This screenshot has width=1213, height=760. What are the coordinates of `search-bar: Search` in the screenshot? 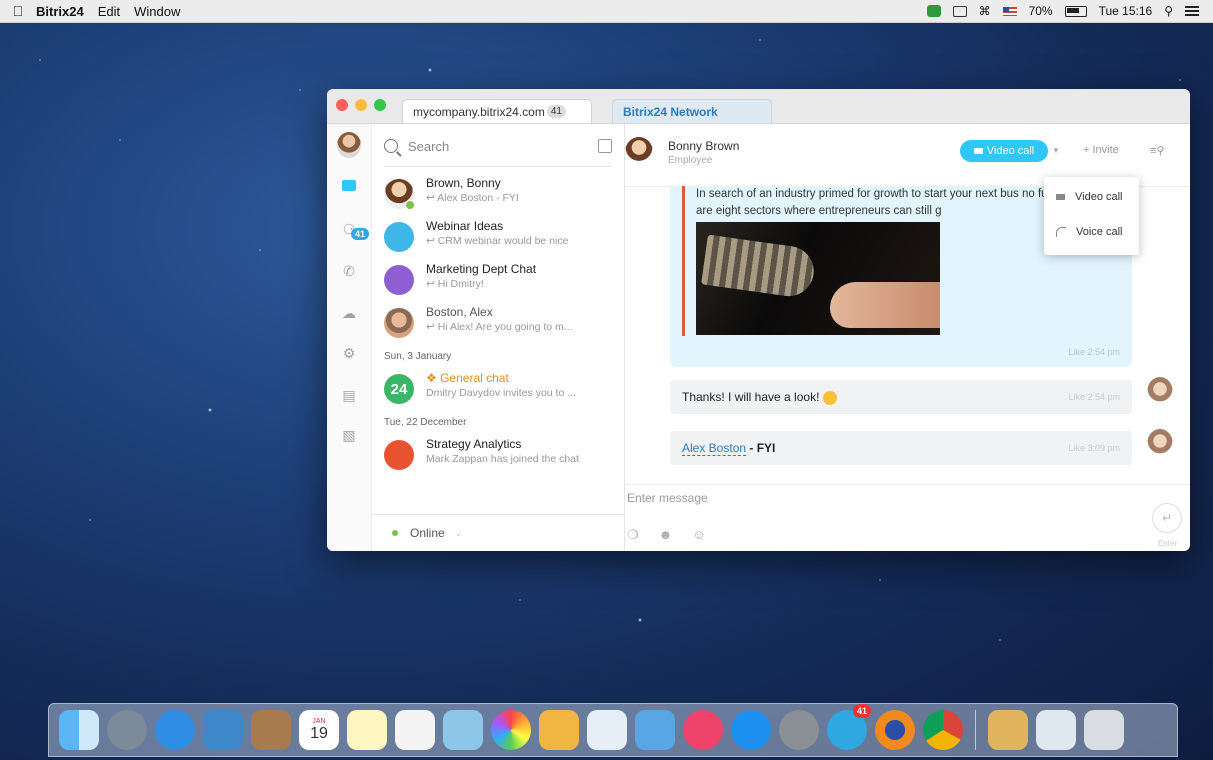 It's located at (498, 146).